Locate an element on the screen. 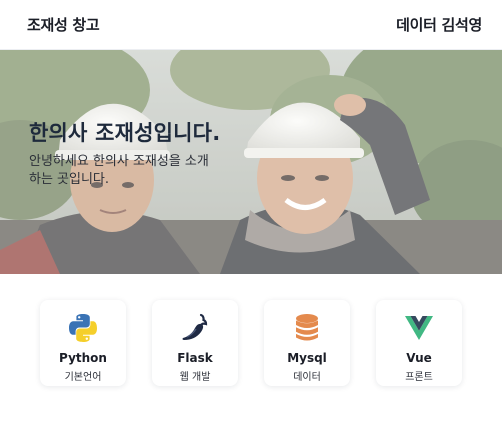 Image resolution: width=502 pixels, height=426 pixels. card-python: Python 기본언어 is located at coordinates (83, 343).